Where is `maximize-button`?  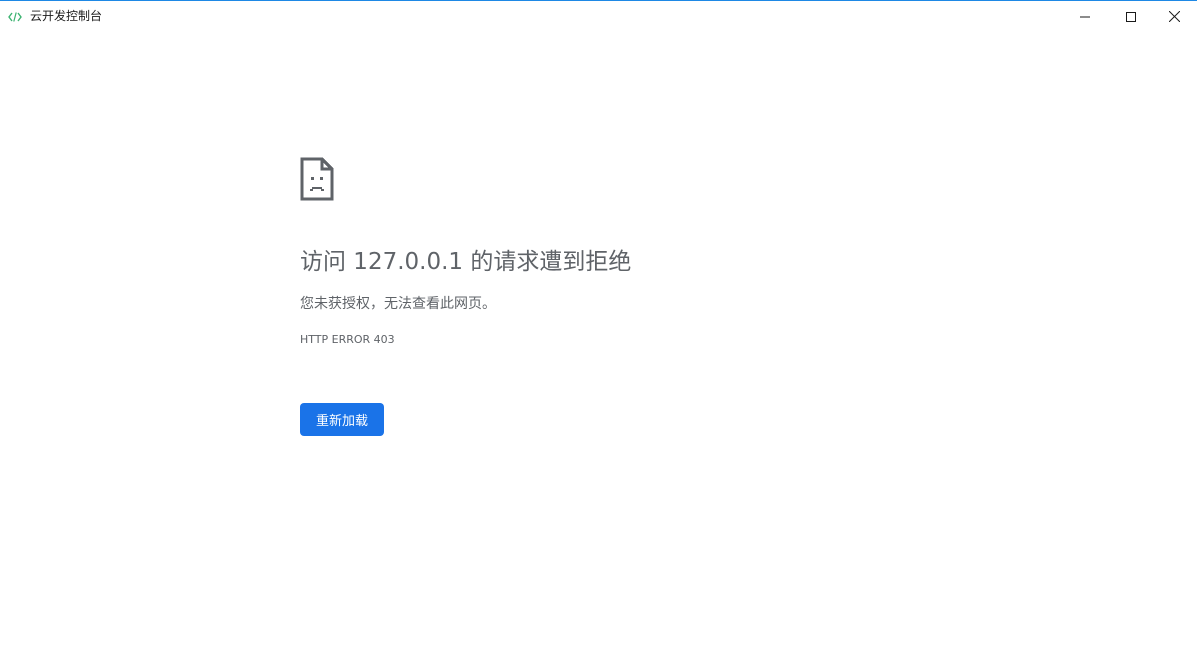 maximize-button is located at coordinates (1131, 16).